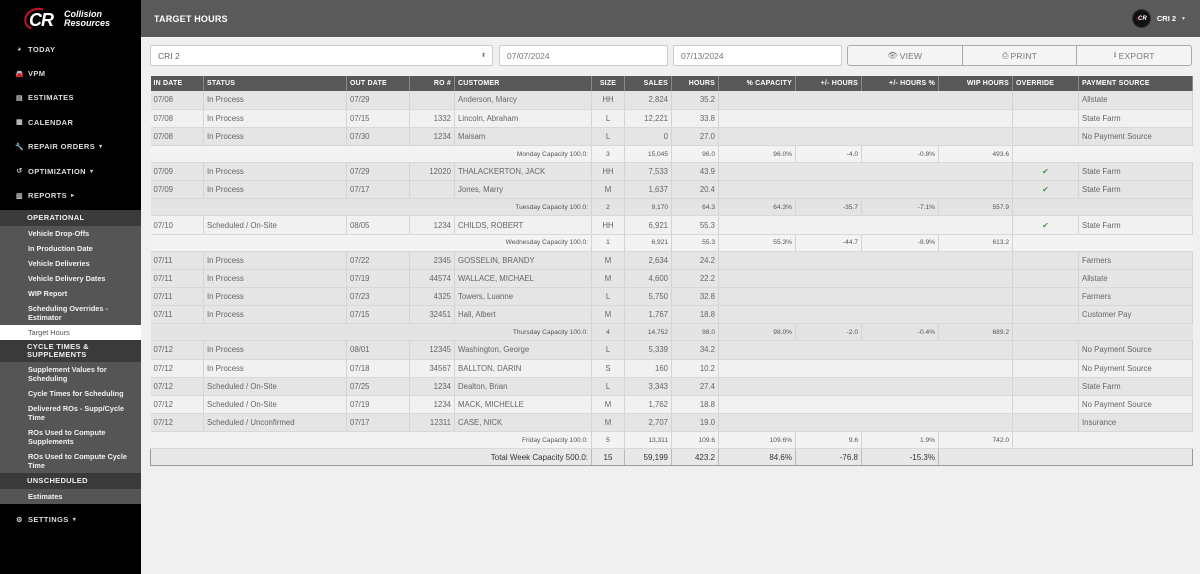  I want to click on summary-sales: 9,170, so click(648, 207).